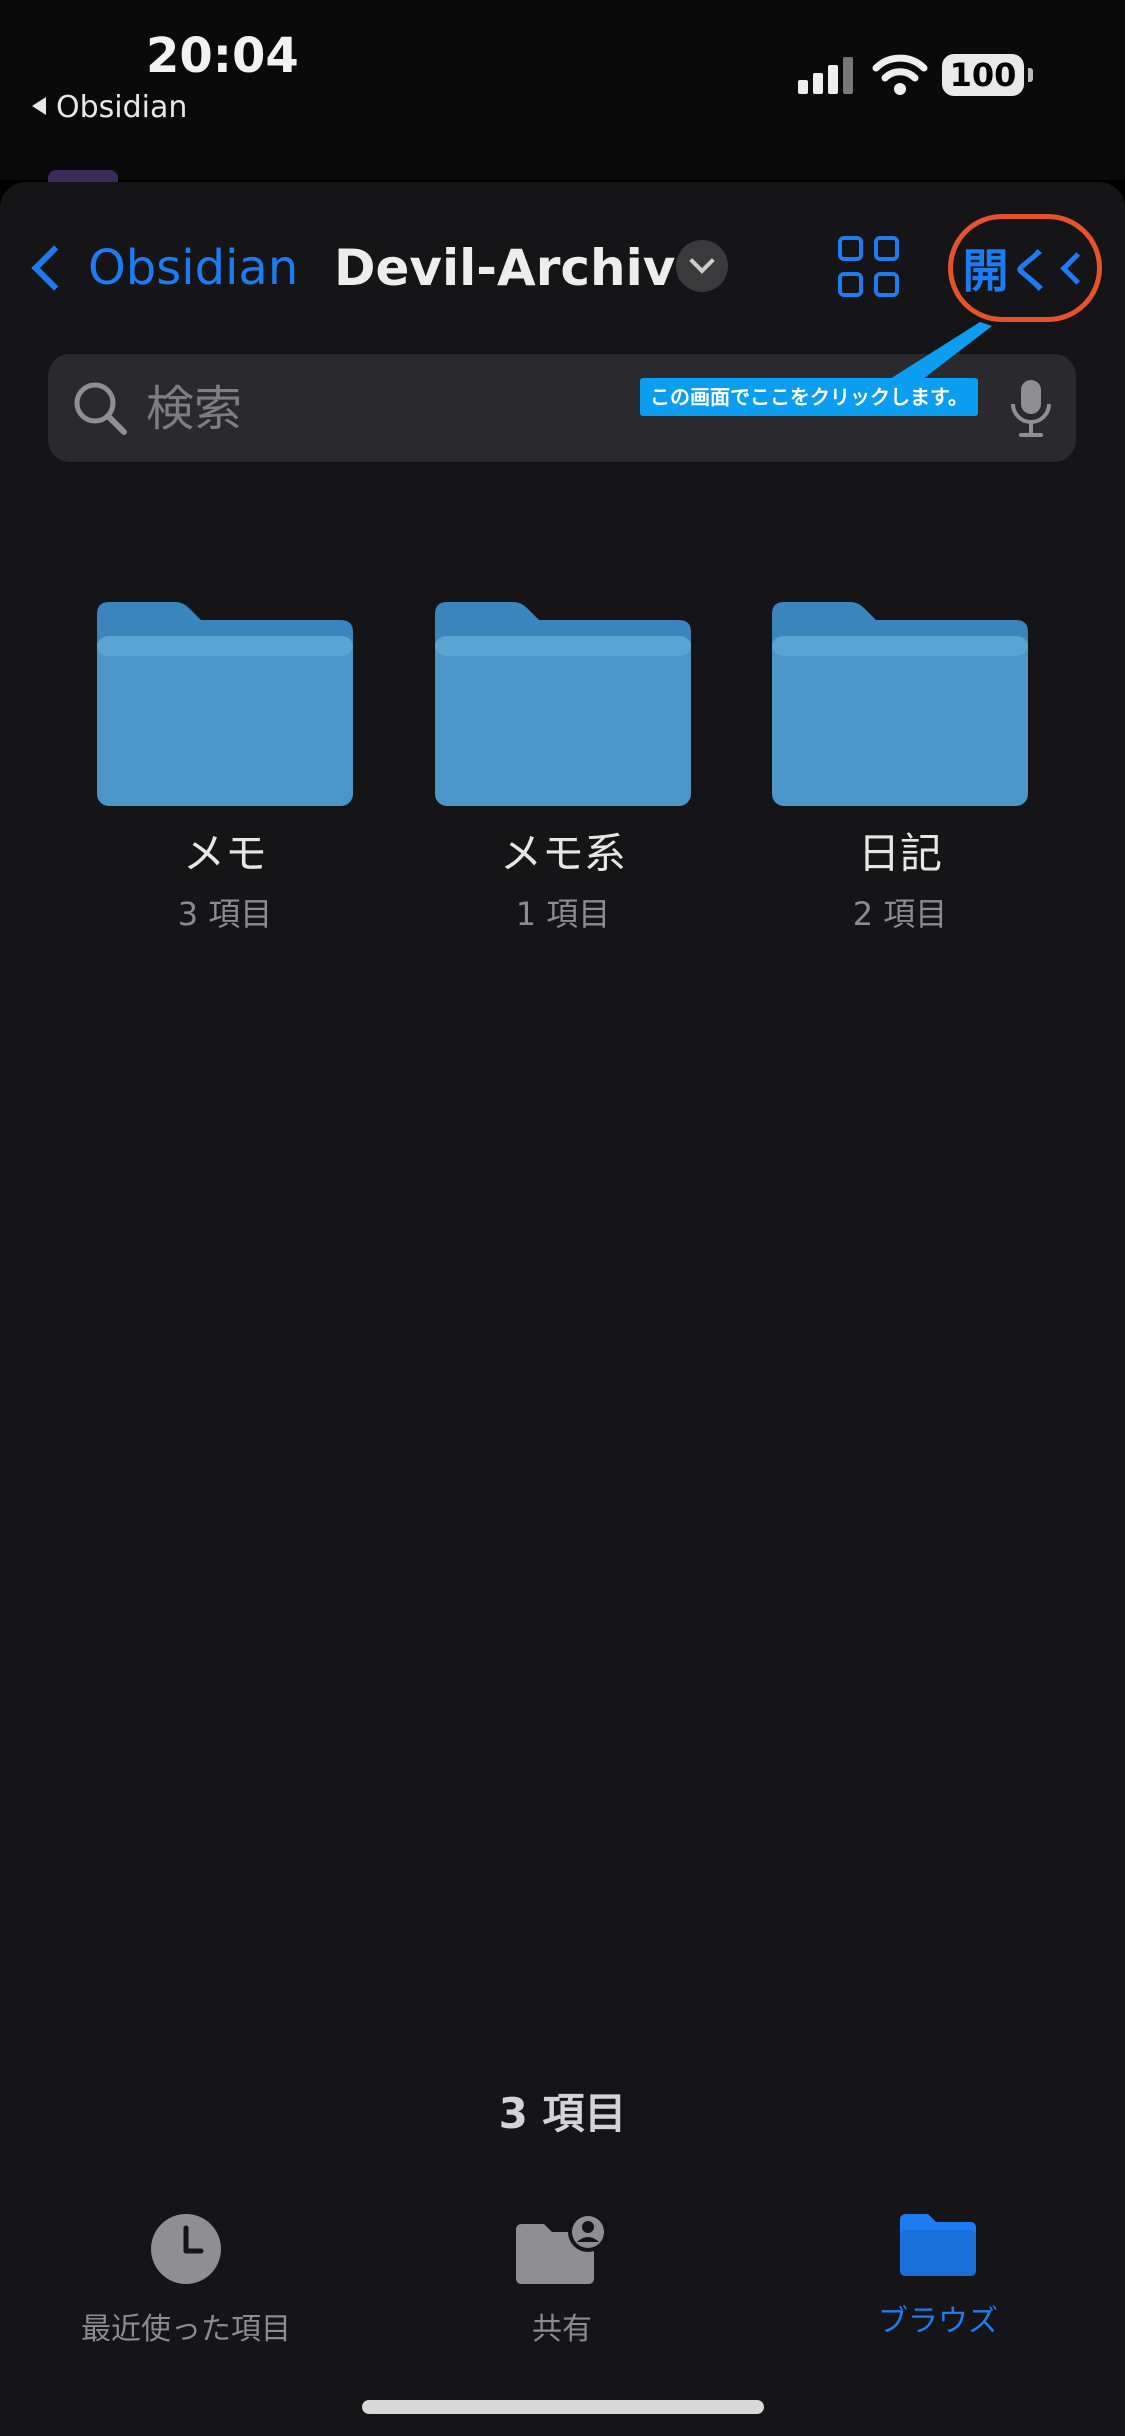  Describe the element at coordinates (809, 397) in the screenshot. I see `annotation-label: この画面でここをクリックします。` at that location.